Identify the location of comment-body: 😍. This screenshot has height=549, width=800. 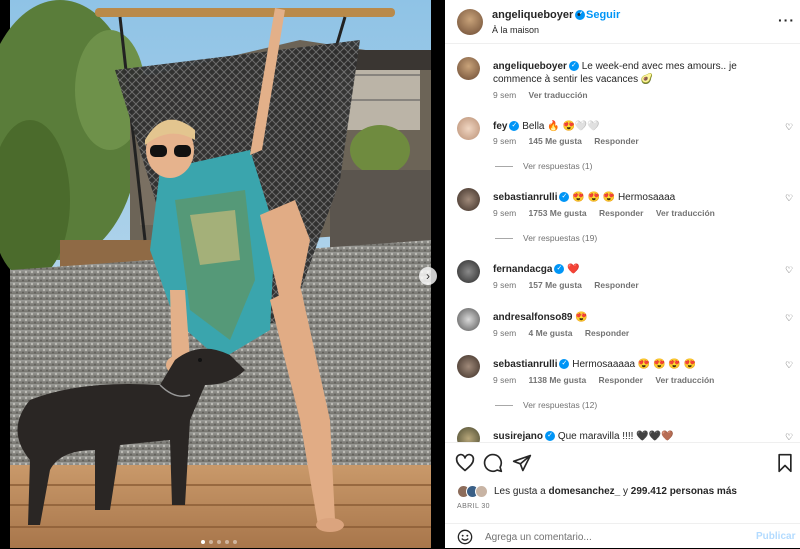
(581, 317).